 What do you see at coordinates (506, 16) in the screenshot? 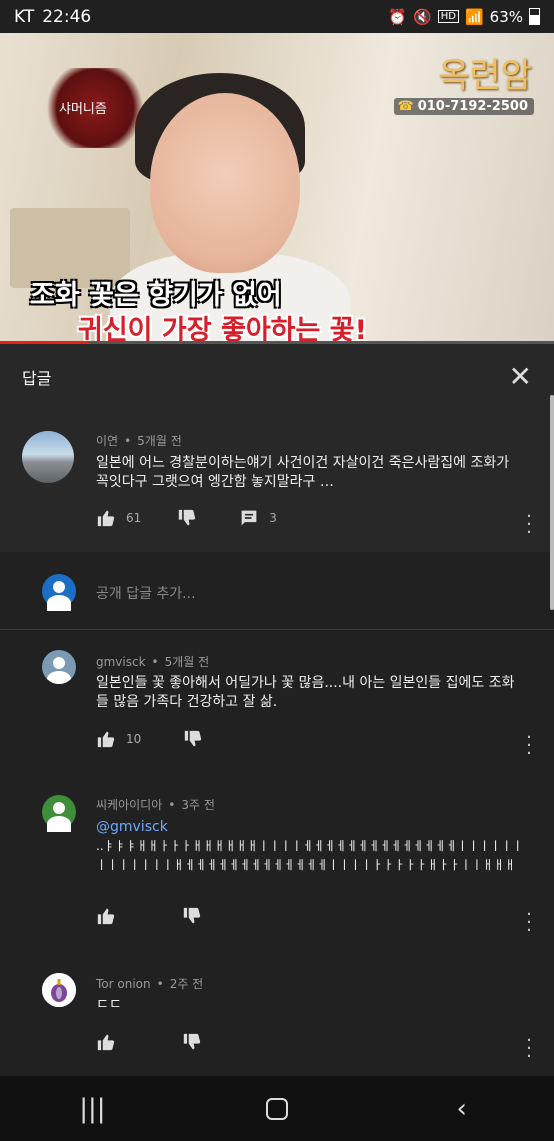
I see `battery-label: 63%` at bounding box center [506, 16].